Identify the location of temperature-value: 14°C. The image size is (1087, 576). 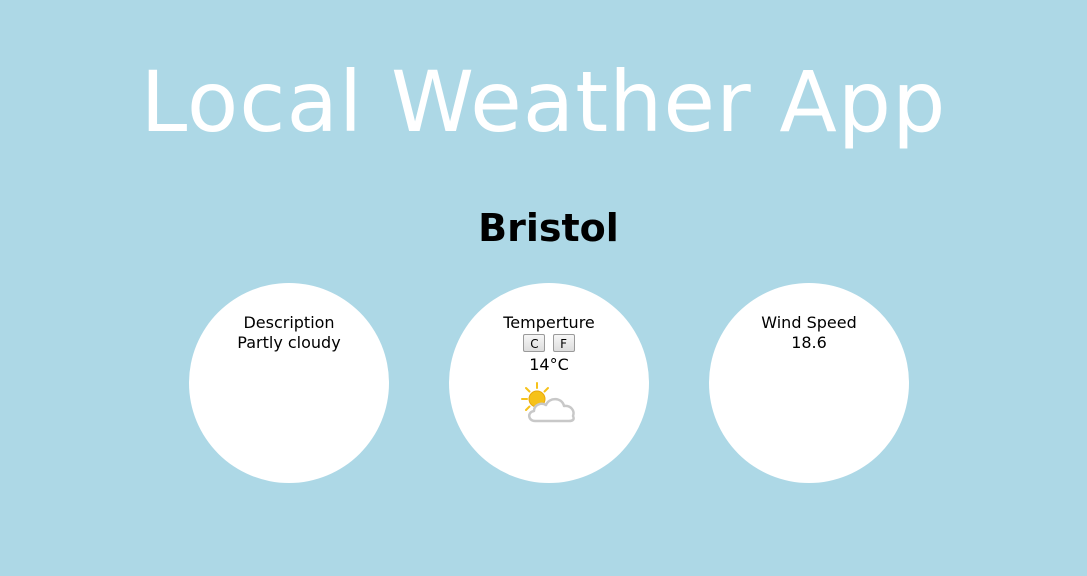
(549, 364).